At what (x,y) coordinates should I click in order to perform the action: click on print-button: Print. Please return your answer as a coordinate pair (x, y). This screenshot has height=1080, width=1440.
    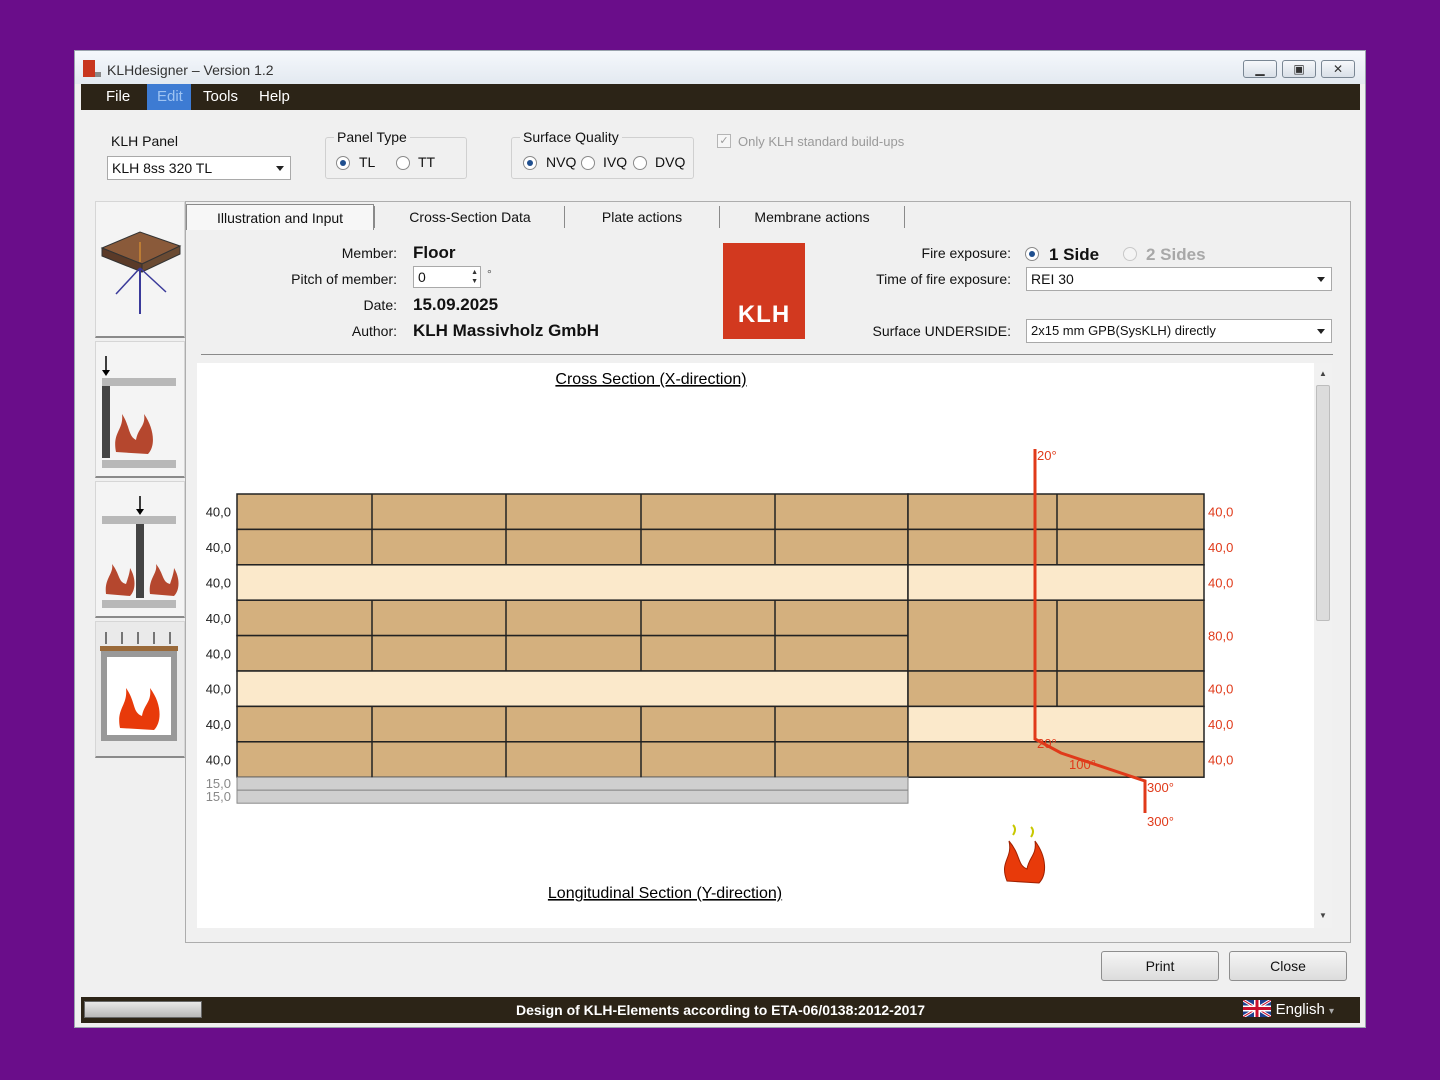
    Looking at the image, I should click on (1160, 966).